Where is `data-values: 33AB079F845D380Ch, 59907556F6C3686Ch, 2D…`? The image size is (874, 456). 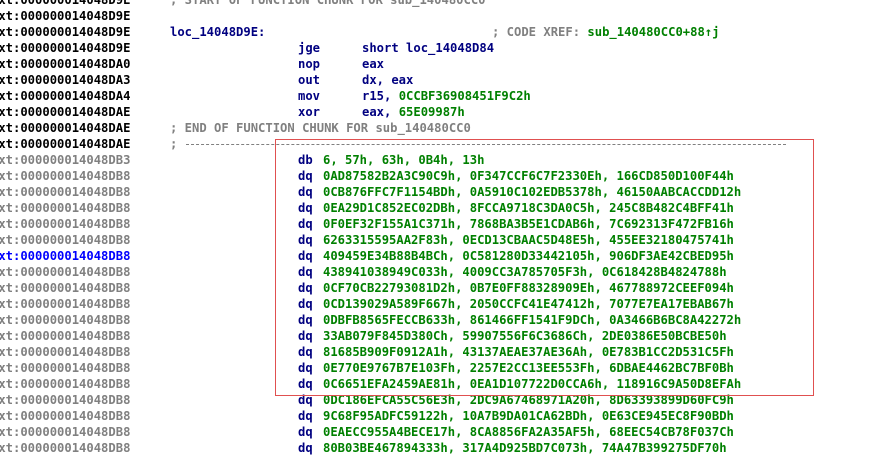
data-values: 33AB079F845D380Ch, 59907556F6C3686Ch, 2D… is located at coordinates (525, 336).